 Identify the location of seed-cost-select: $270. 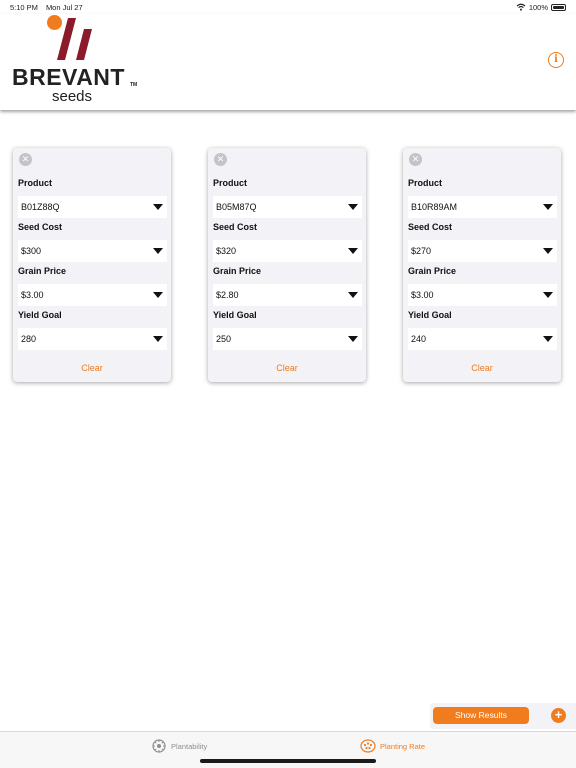
(482, 251).